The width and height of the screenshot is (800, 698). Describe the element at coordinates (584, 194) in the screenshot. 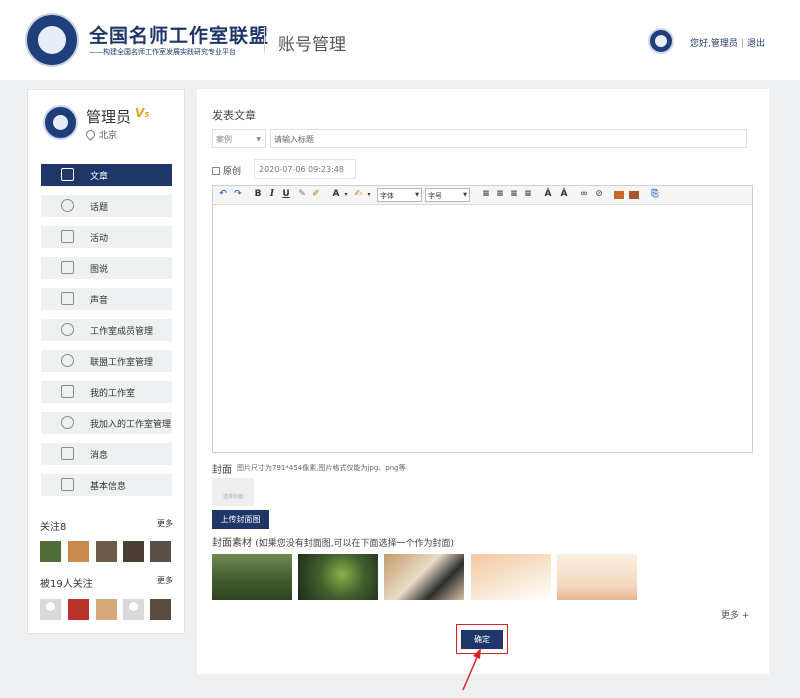

I see `link-icon: ∞` at that location.